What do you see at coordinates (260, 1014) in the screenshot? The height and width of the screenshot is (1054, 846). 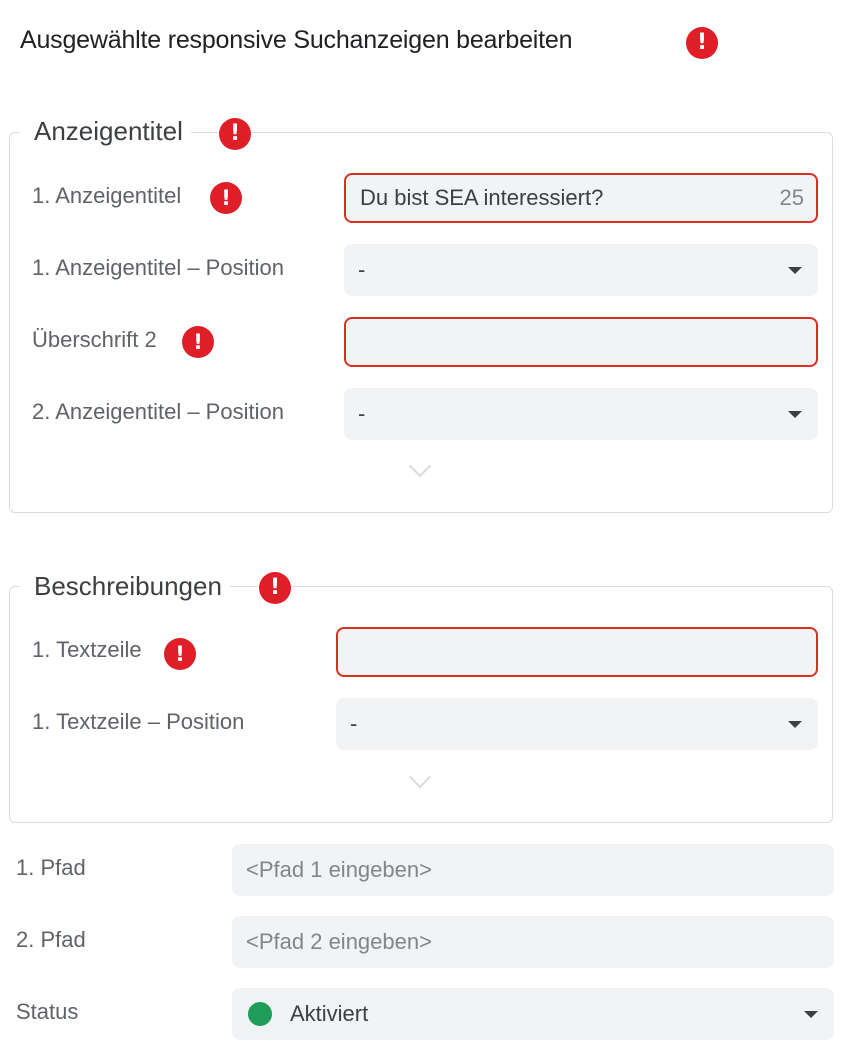 I see `status-active-icon` at bounding box center [260, 1014].